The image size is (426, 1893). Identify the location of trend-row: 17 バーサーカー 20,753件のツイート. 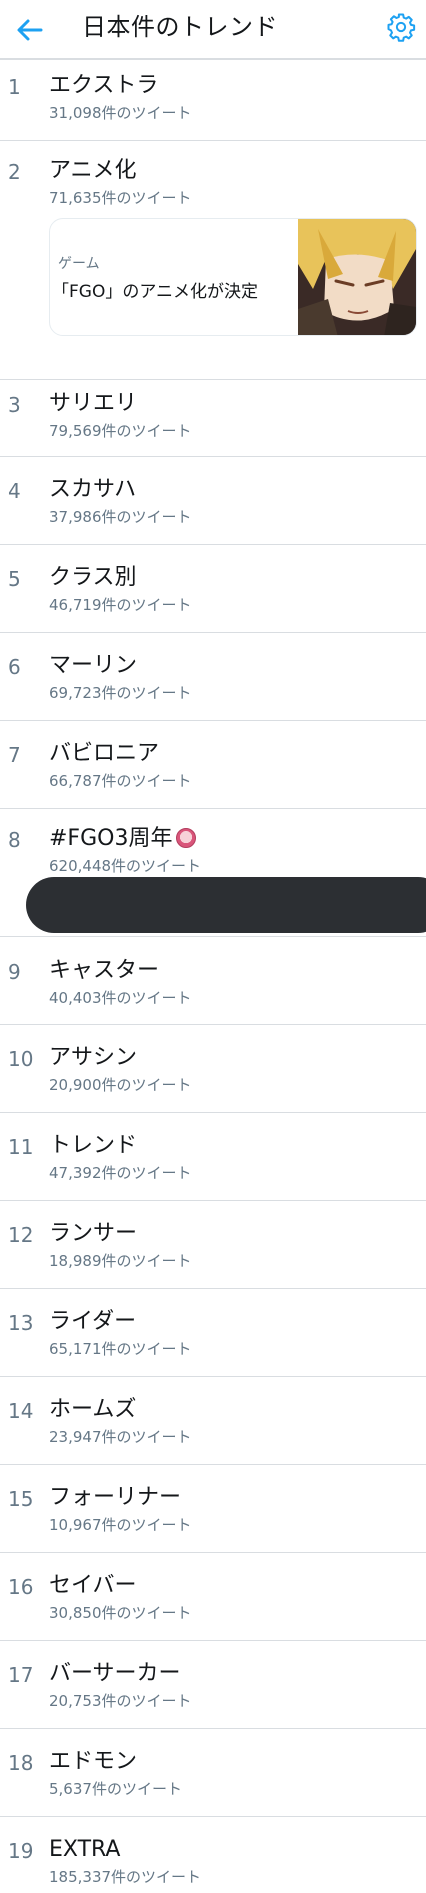
(213, 1685).